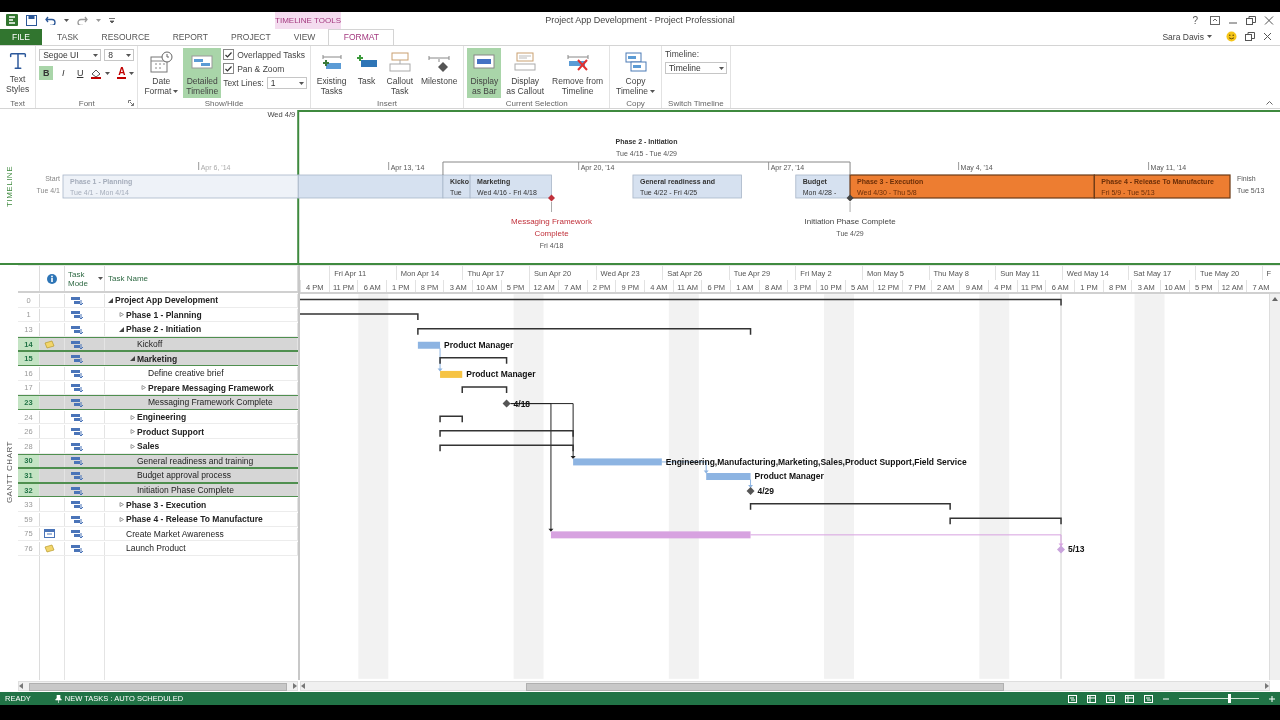 The height and width of the screenshot is (720, 1280). Describe the element at coordinates (150, 344) in the screenshot. I see `task-name: Kickoff` at that location.